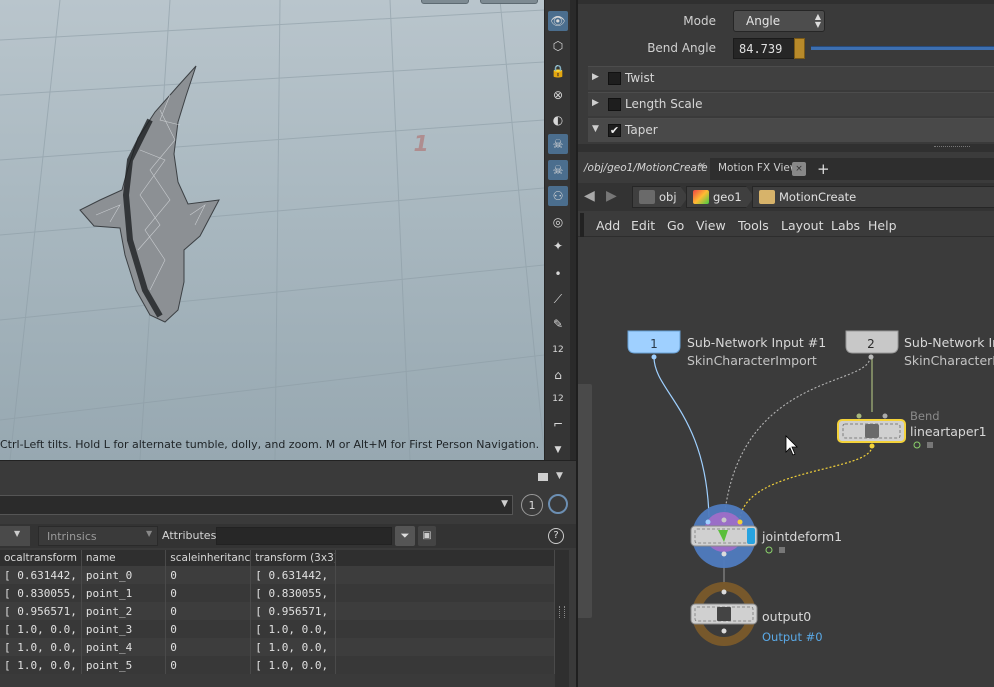  I want to click on lock-icon: 🔒, so click(558, 71).